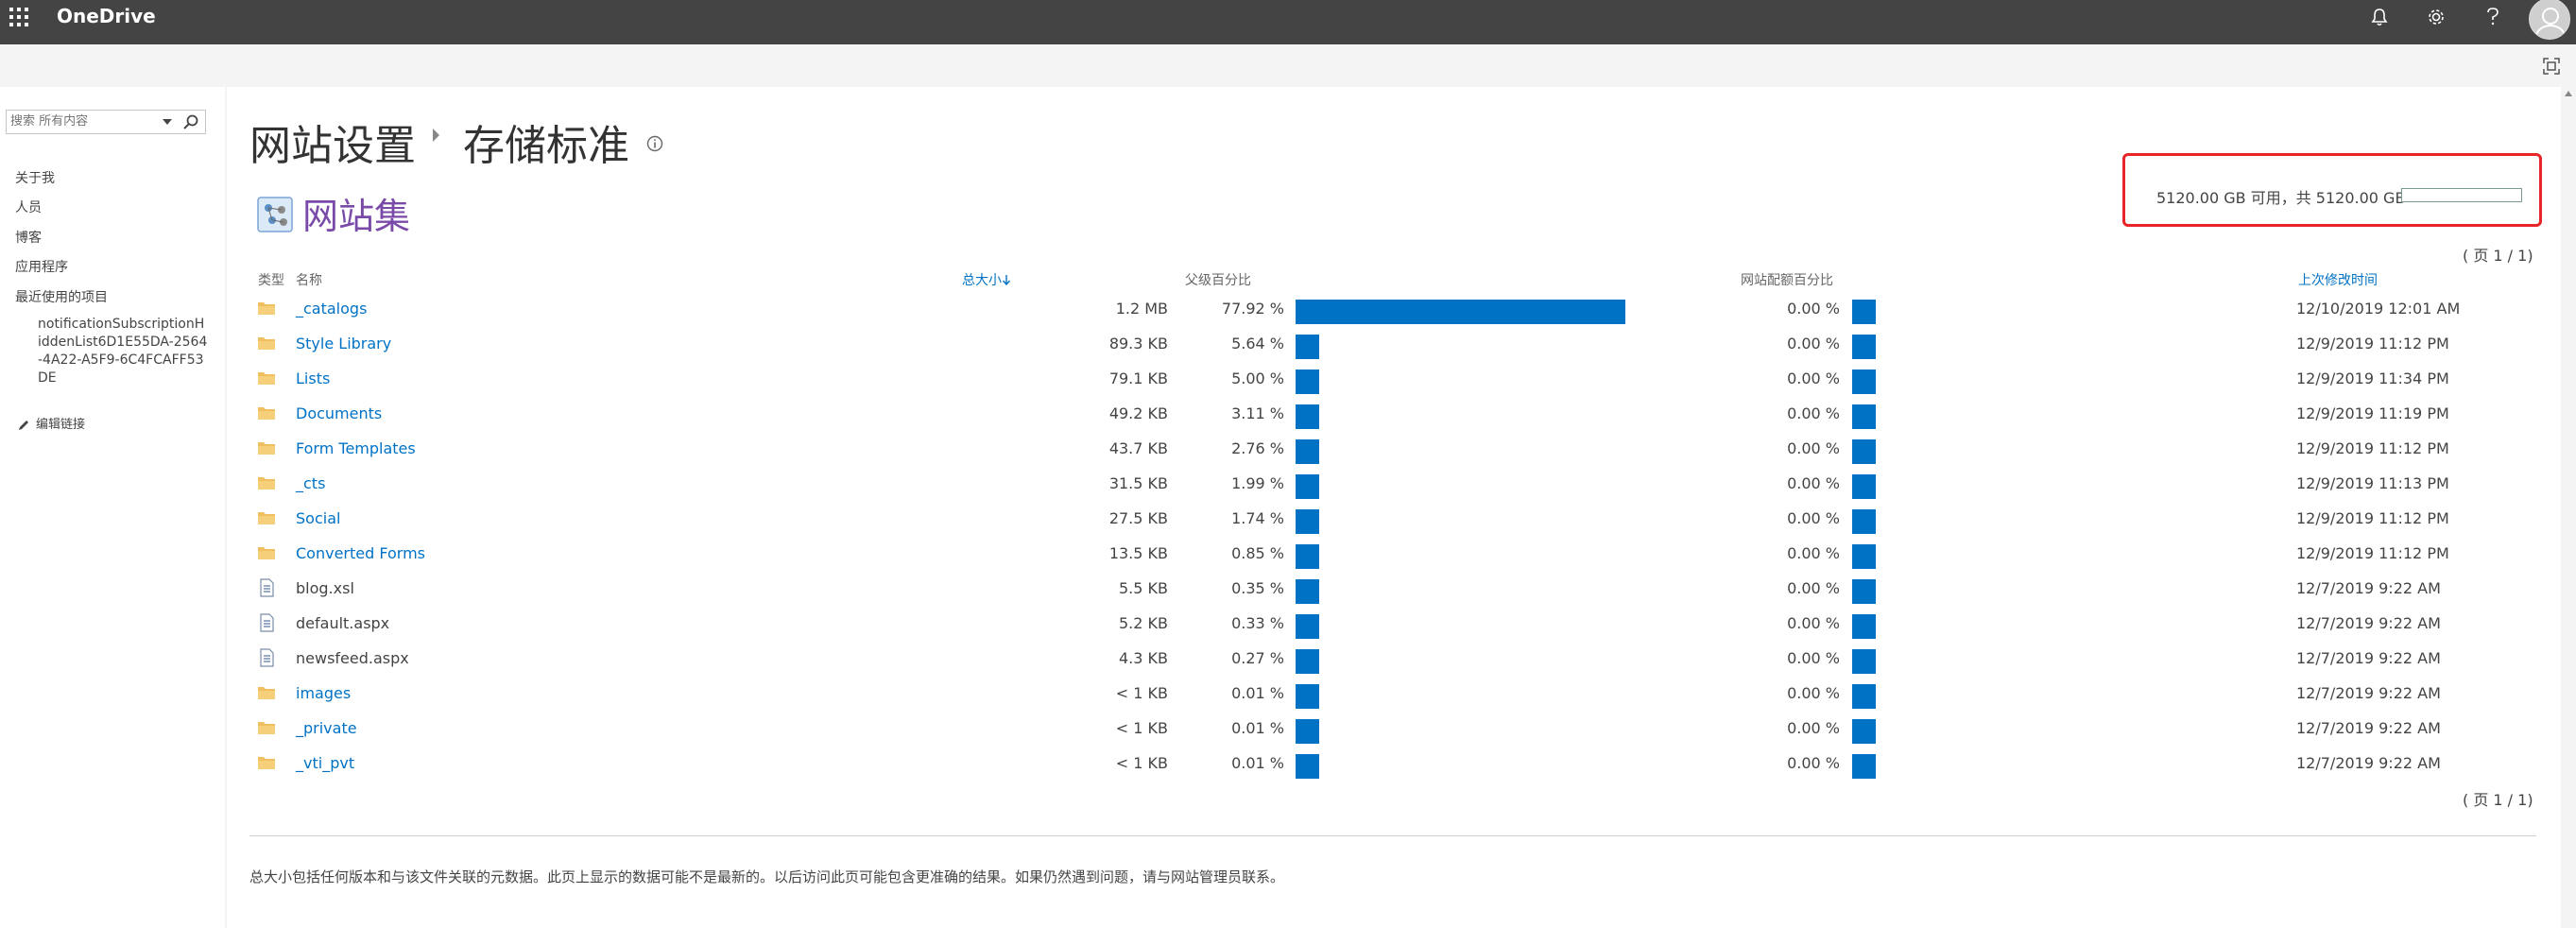 This screenshot has height=928, width=2576. What do you see at coordinates (654, 143) in the screenshot?
I see `info-icon` at bounding box center [654, 143].